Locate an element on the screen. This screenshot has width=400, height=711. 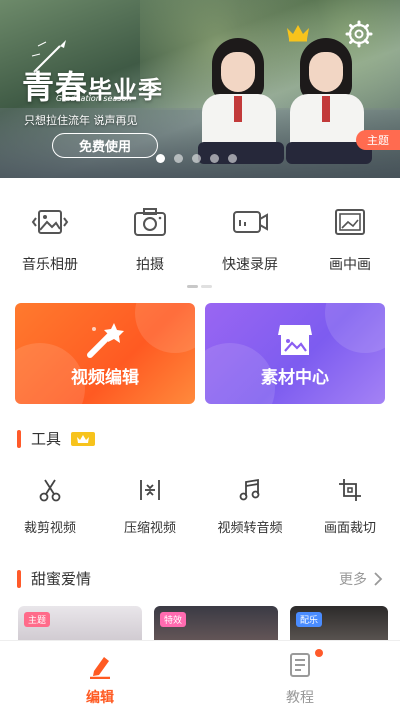
quick-pip: 画中画 is located at coordinates (350, 236).